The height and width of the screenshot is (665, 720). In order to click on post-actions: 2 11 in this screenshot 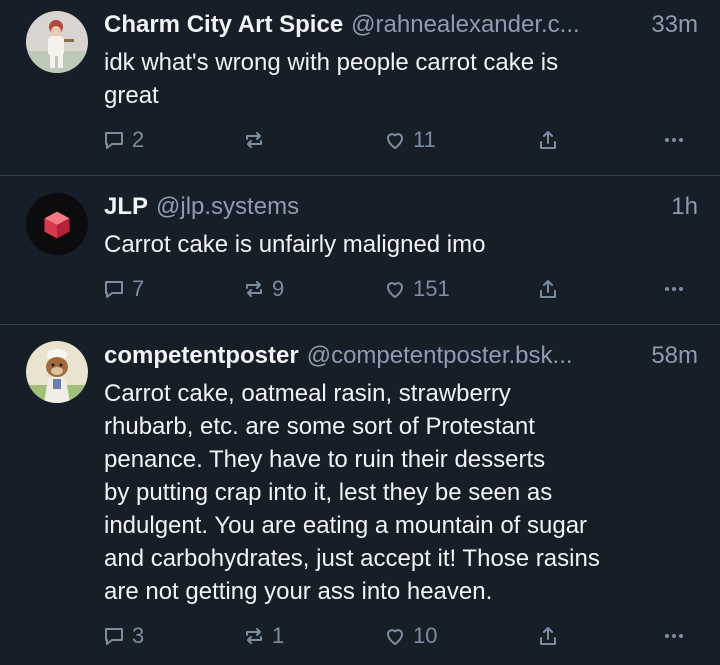, I will do `click(402, 140)`.